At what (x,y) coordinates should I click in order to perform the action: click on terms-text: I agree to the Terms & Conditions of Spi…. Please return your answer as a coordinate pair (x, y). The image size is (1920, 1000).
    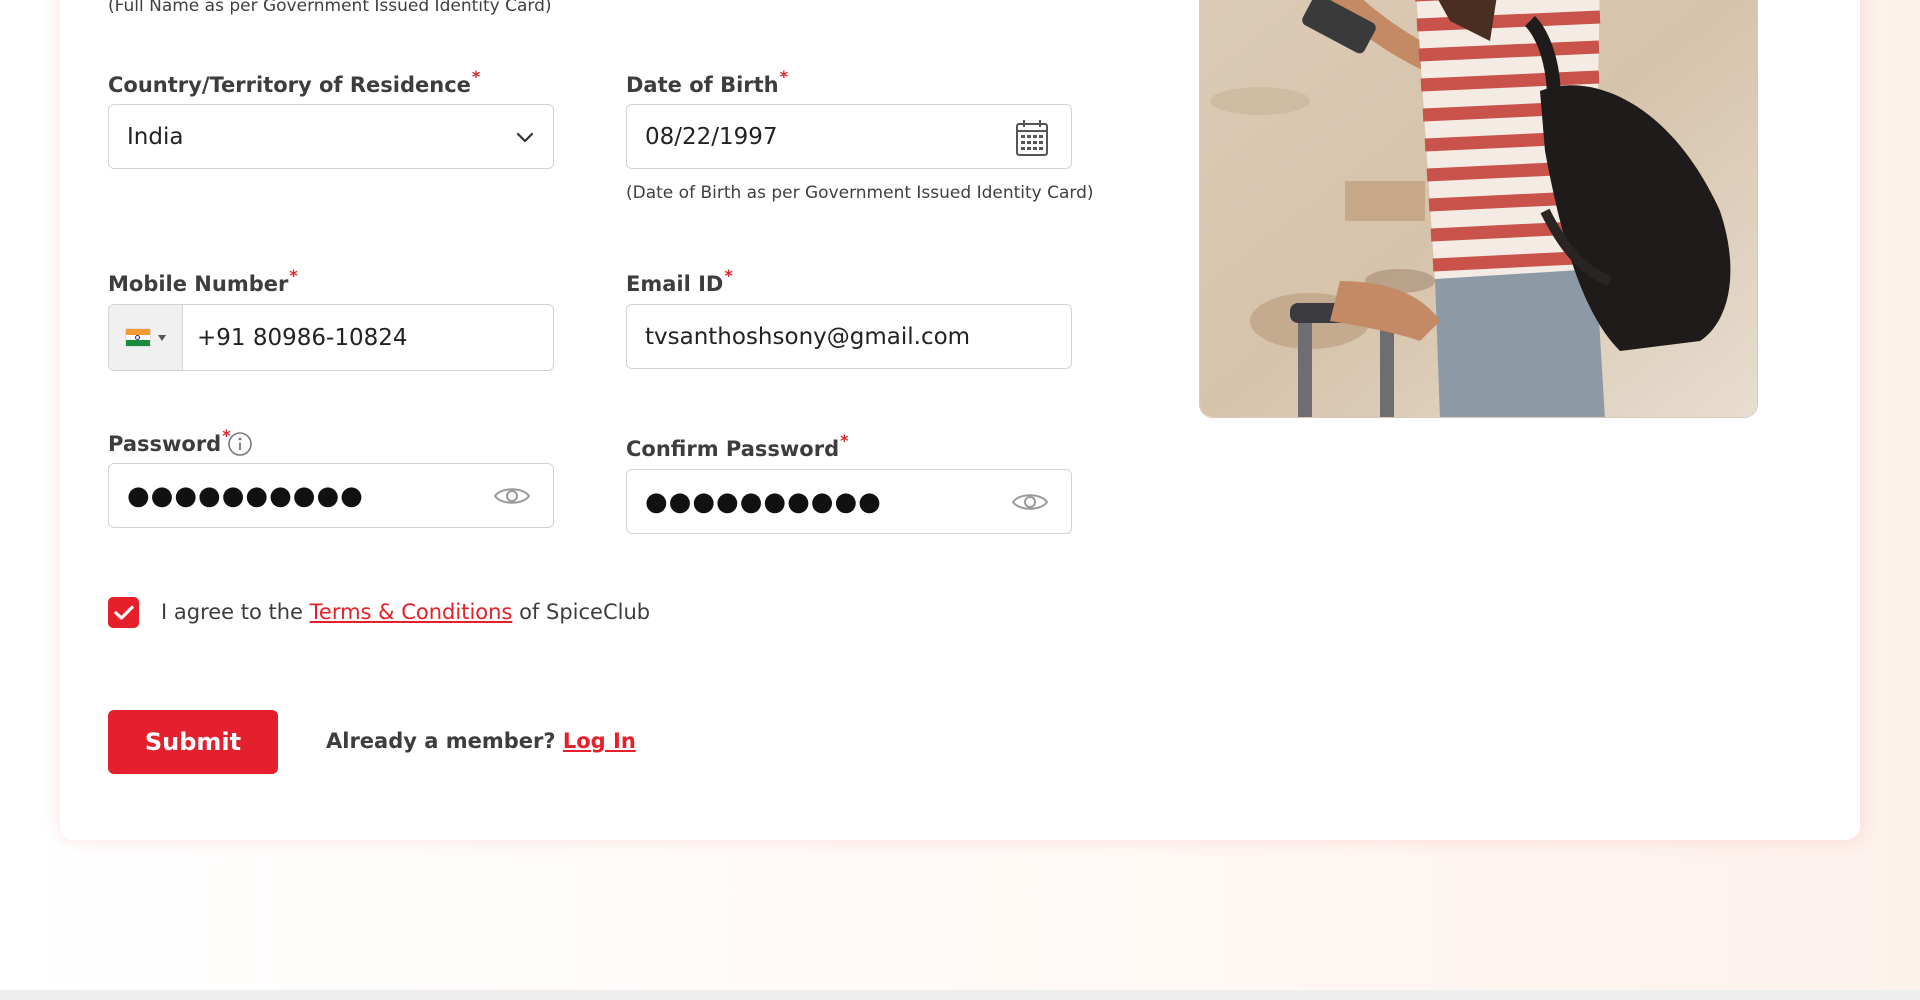
    Looking at the image, I should click on (405, 612).